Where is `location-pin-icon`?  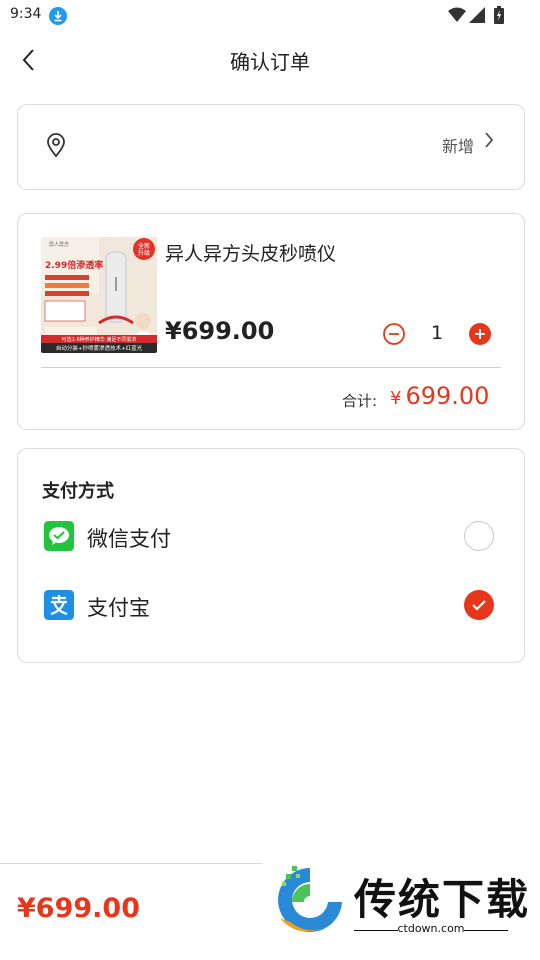 location-pin-icon is located at coordinates (56, 145).